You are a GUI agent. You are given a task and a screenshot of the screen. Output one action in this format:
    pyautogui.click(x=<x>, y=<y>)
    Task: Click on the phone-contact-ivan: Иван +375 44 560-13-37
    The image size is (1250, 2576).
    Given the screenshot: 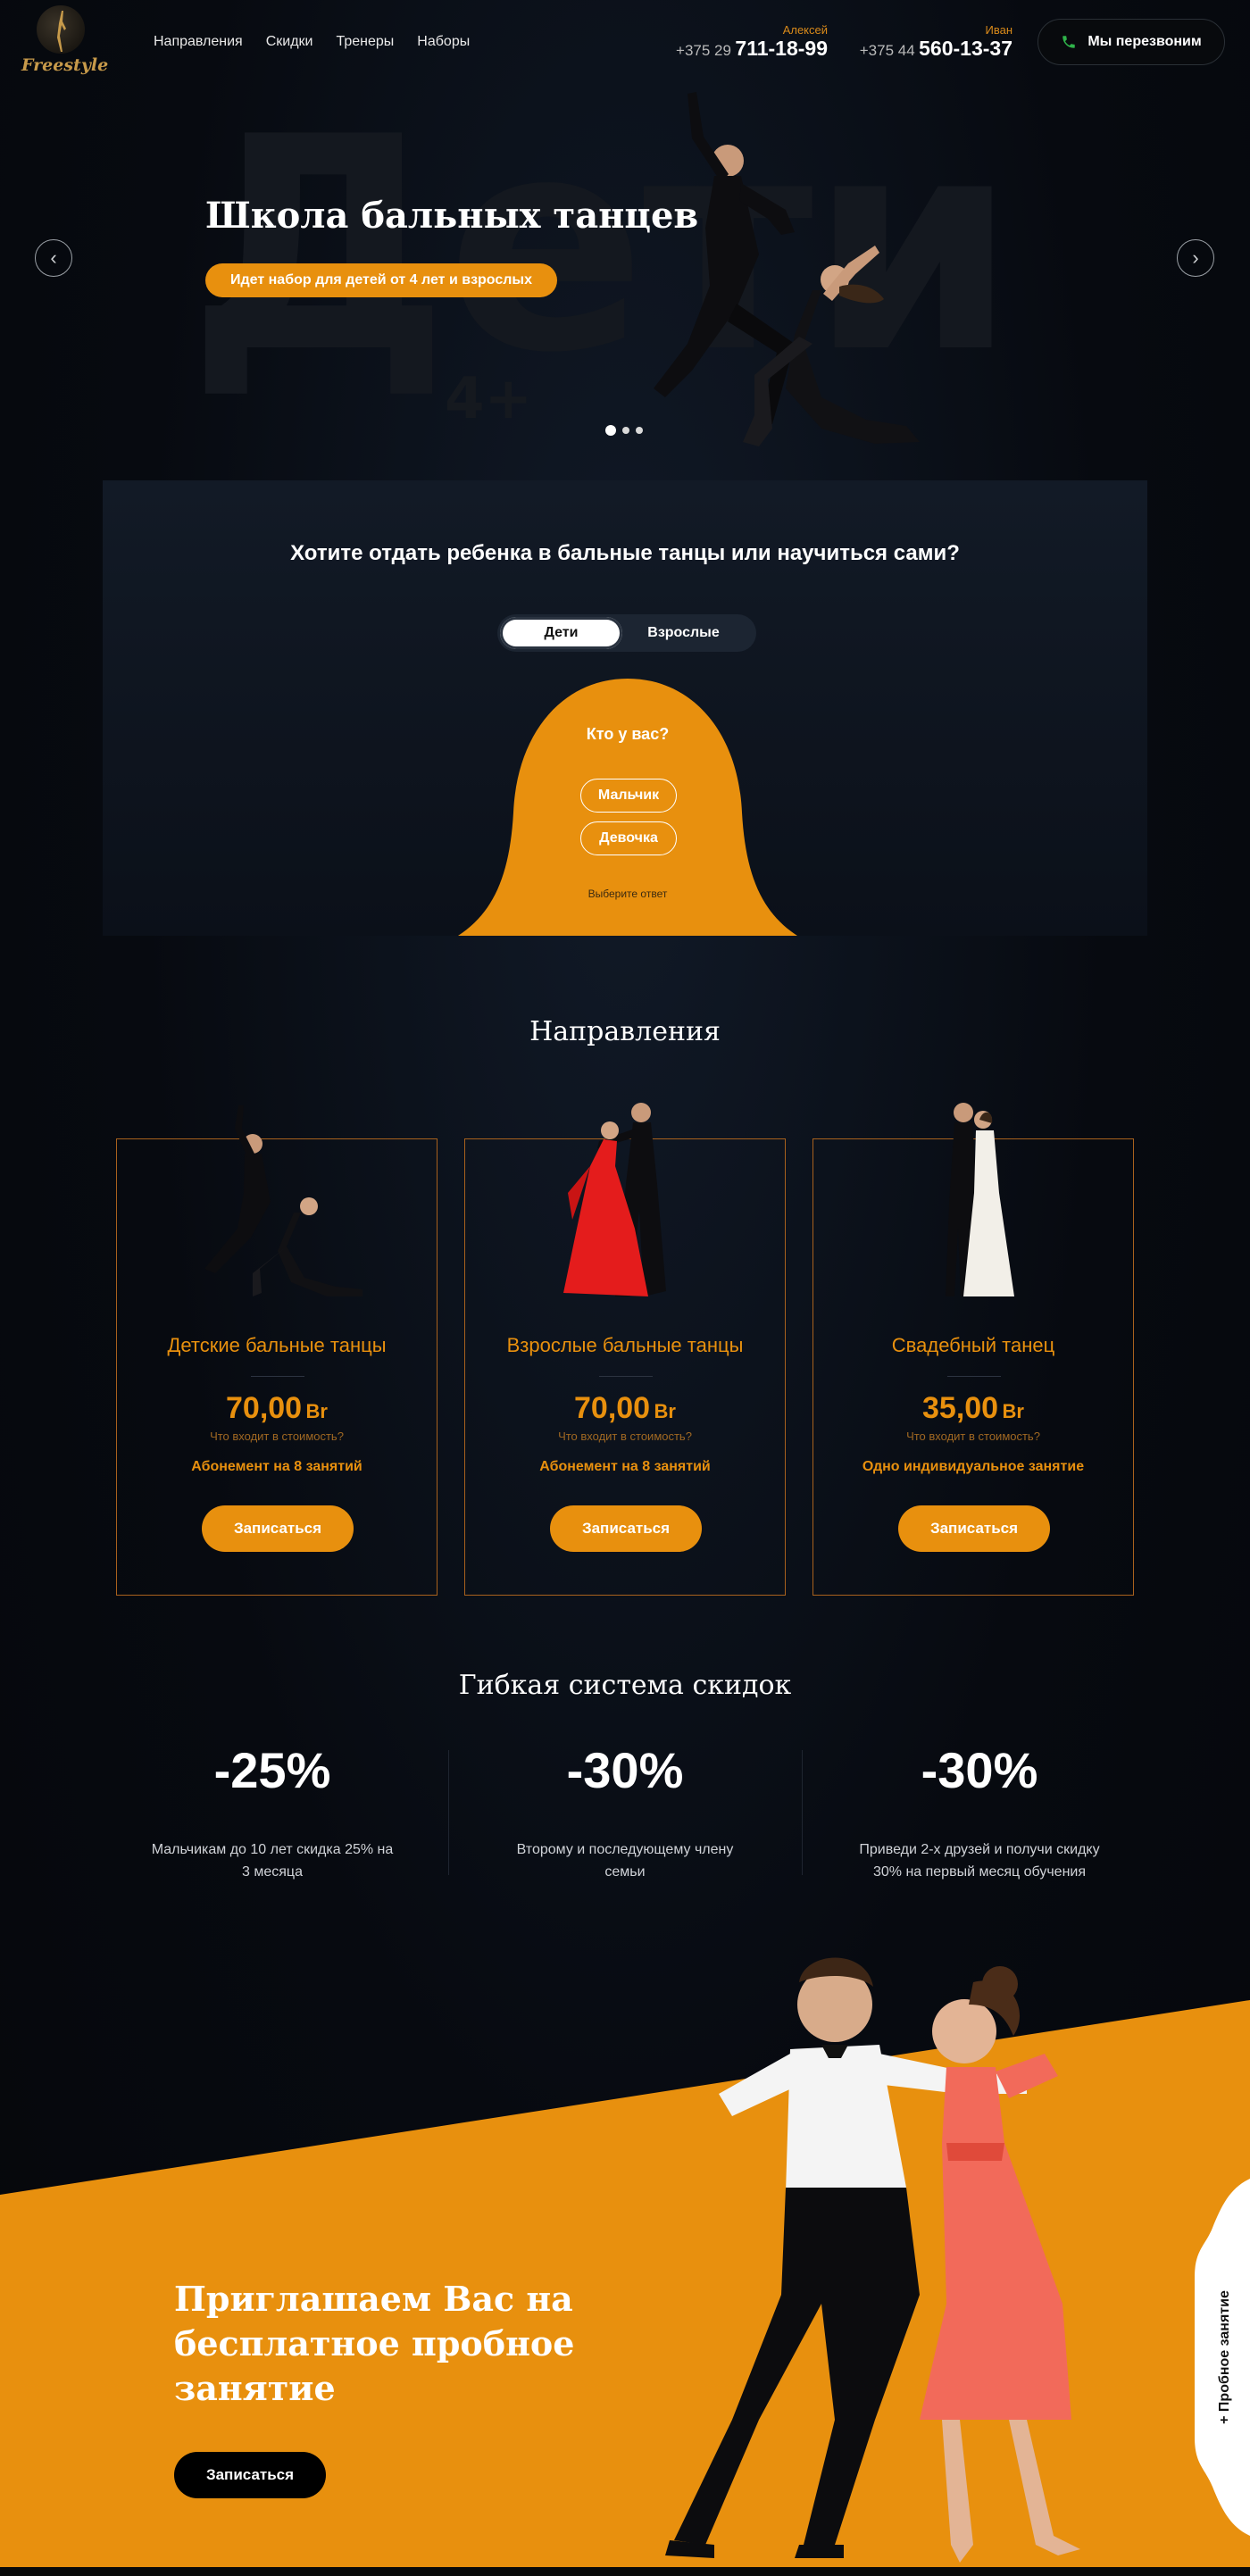 What is the action you would take?
    pyautogui.click(x=936, y=42)
    